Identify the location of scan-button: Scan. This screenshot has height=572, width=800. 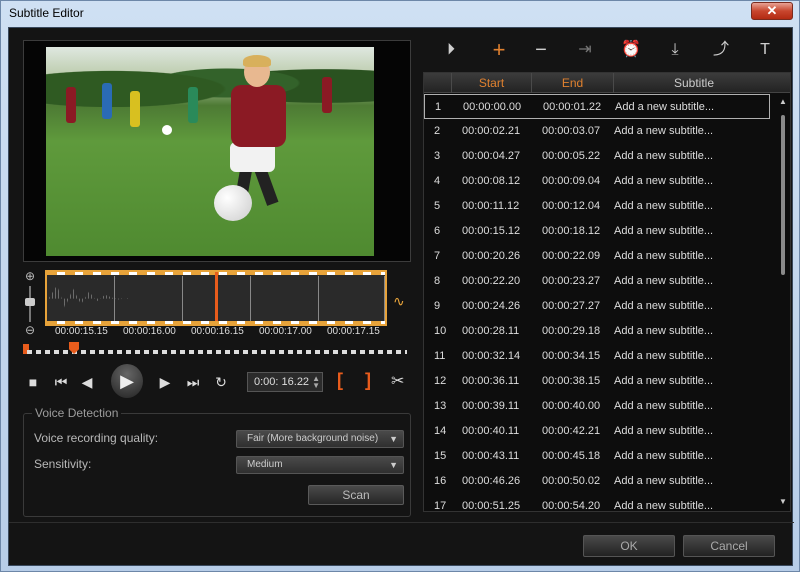
(356, 495).